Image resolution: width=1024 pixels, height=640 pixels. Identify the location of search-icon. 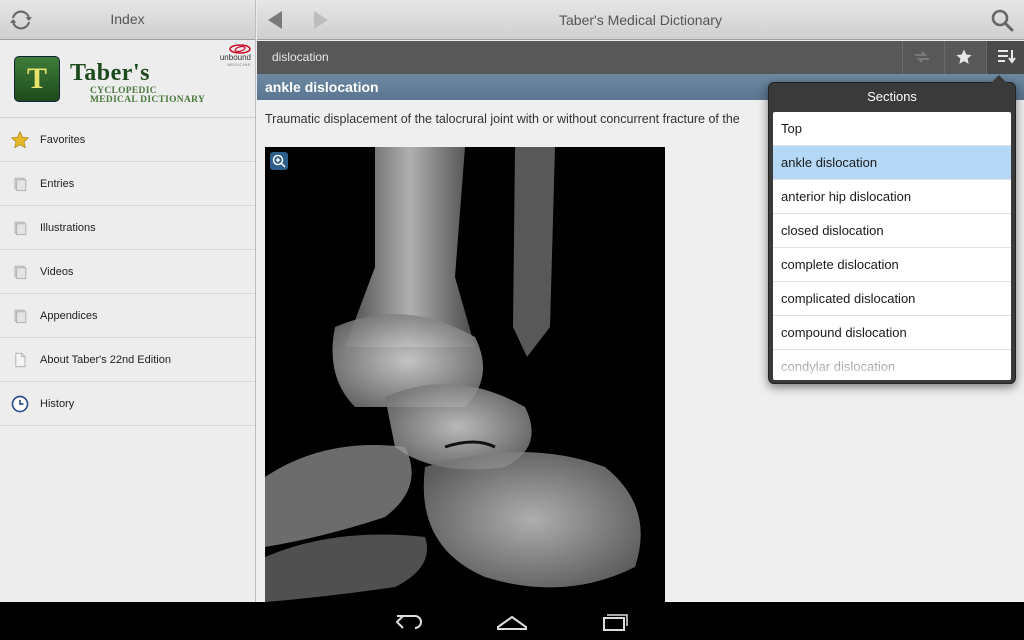
(1002, 20).